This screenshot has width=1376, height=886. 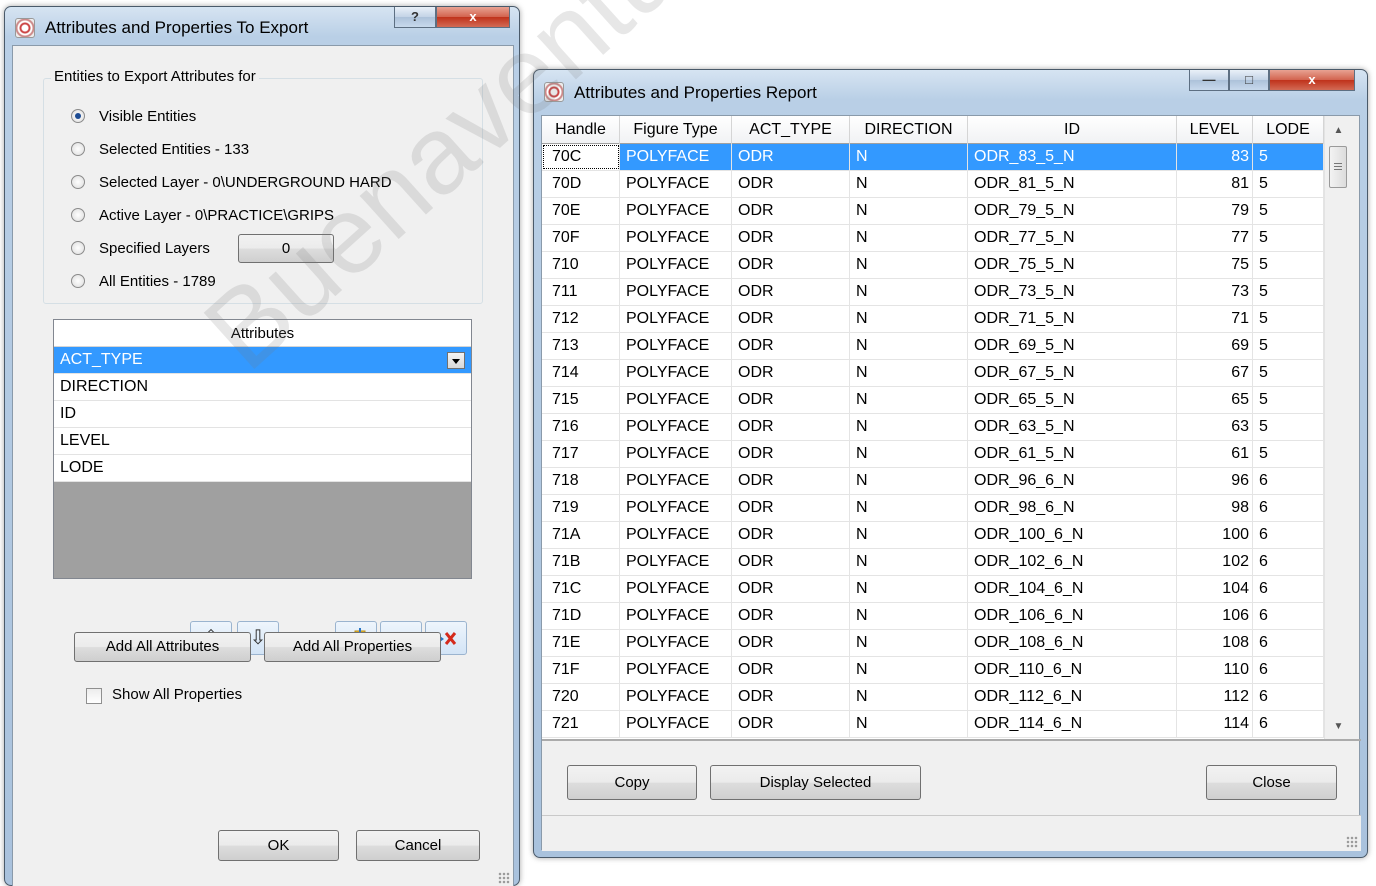 What do you see at coordinates (1072, 130) in the screenshot?
I see `column-header: ID` at bounding box center [1072, 130].